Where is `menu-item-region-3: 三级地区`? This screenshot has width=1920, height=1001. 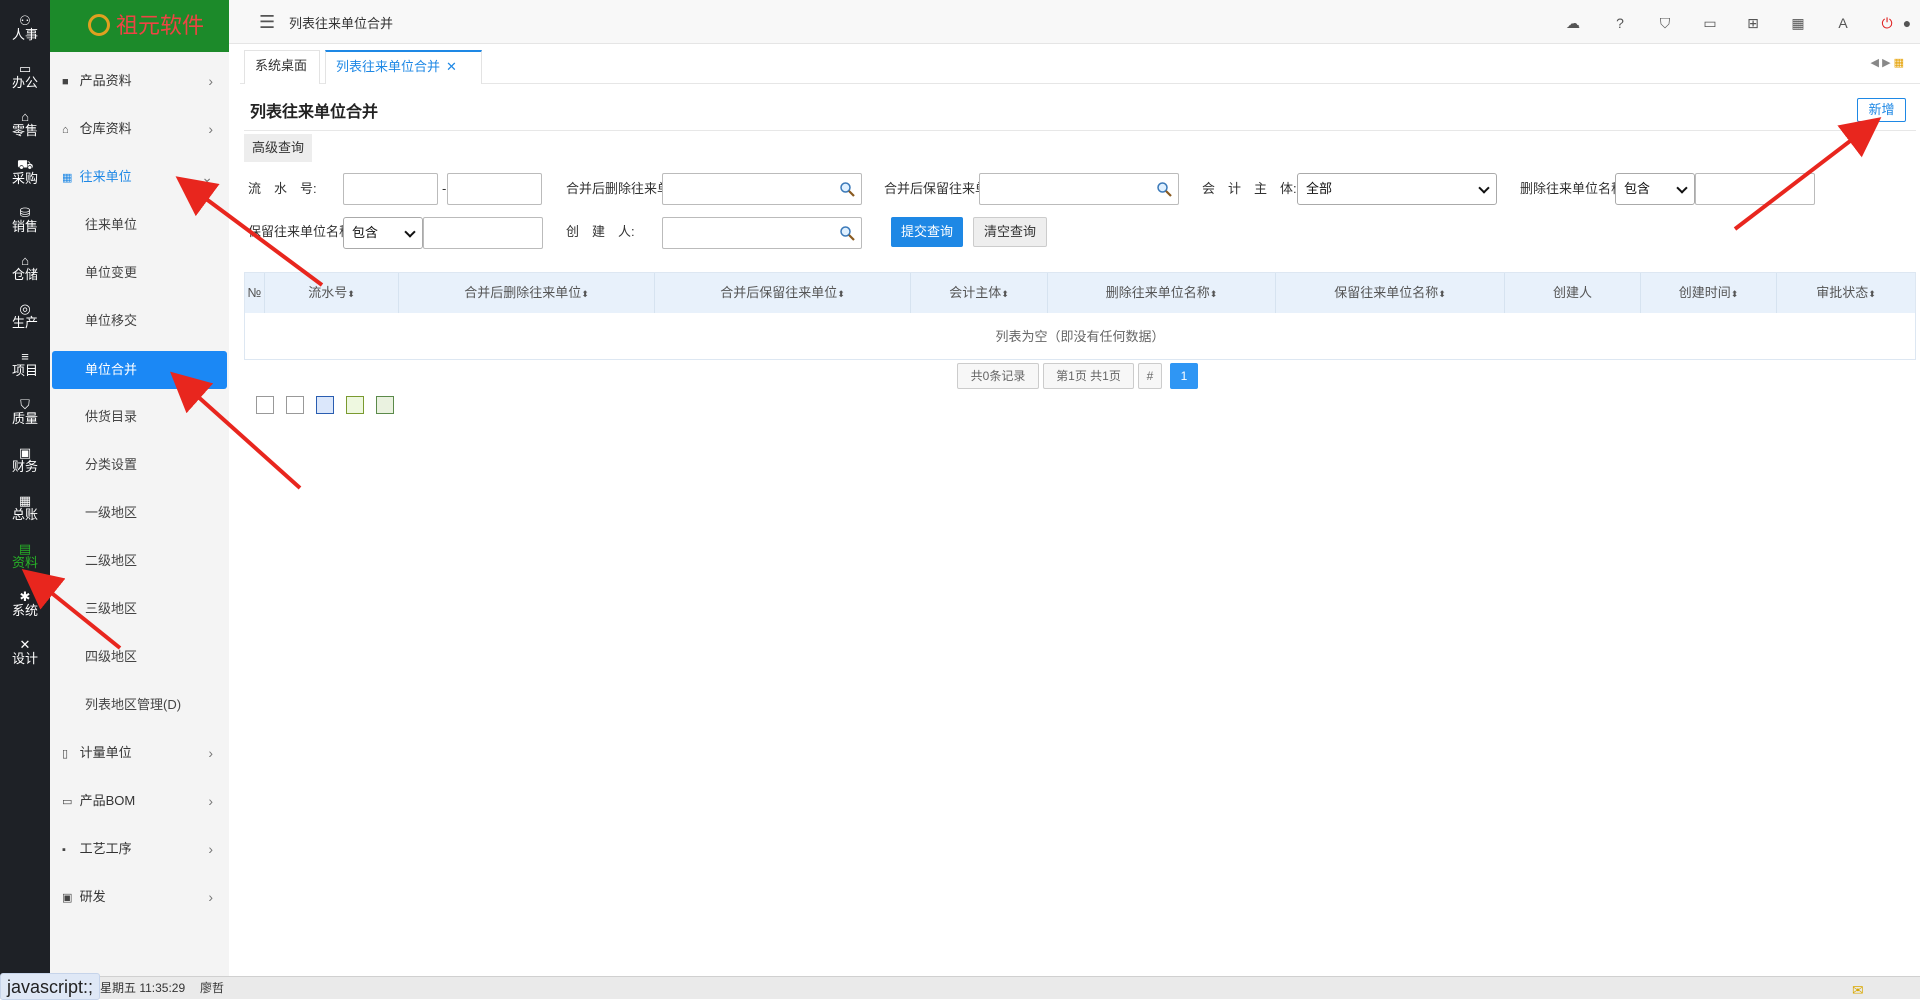
menu-item-region-3: 三级地区 is located at coordinates (139, 609).